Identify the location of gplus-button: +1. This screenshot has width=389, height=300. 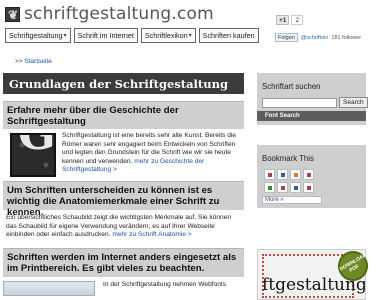
(283, 20).